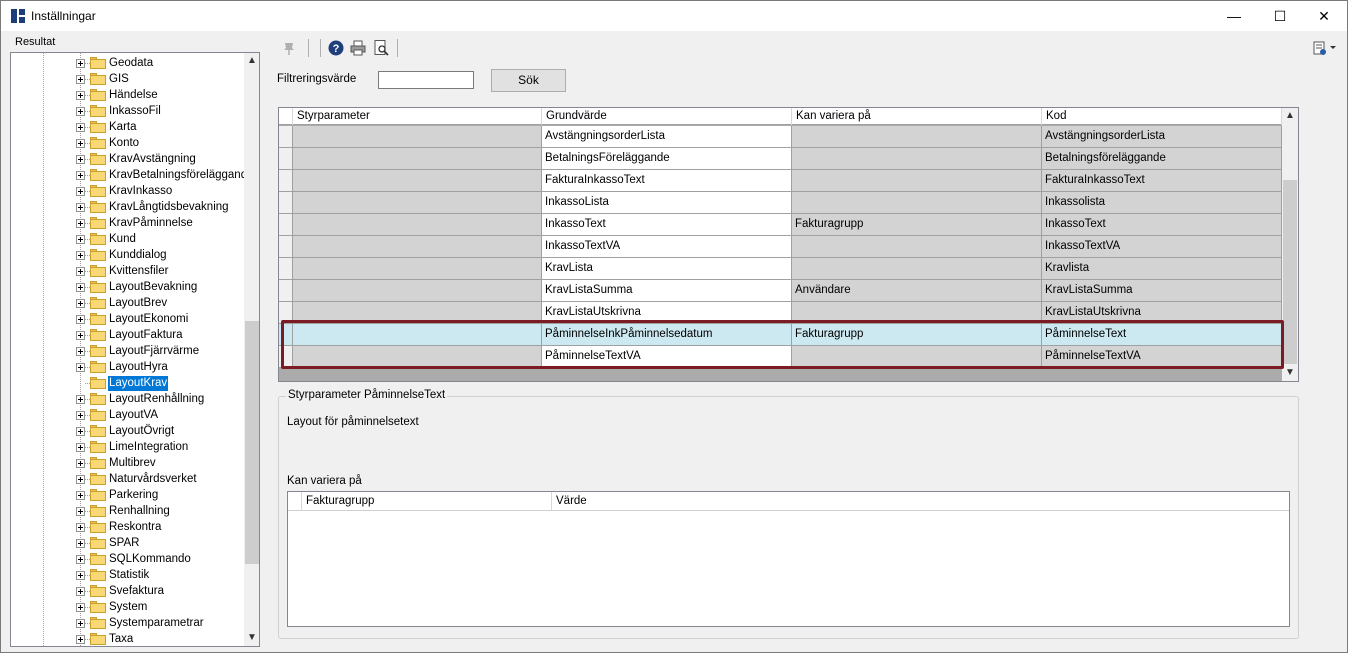 This screenshot has height=653, width=1348. Describe the element at coordinates (138, 271) in the screenshot. I see `tree-item-label: Kvittensfiler` at that location.